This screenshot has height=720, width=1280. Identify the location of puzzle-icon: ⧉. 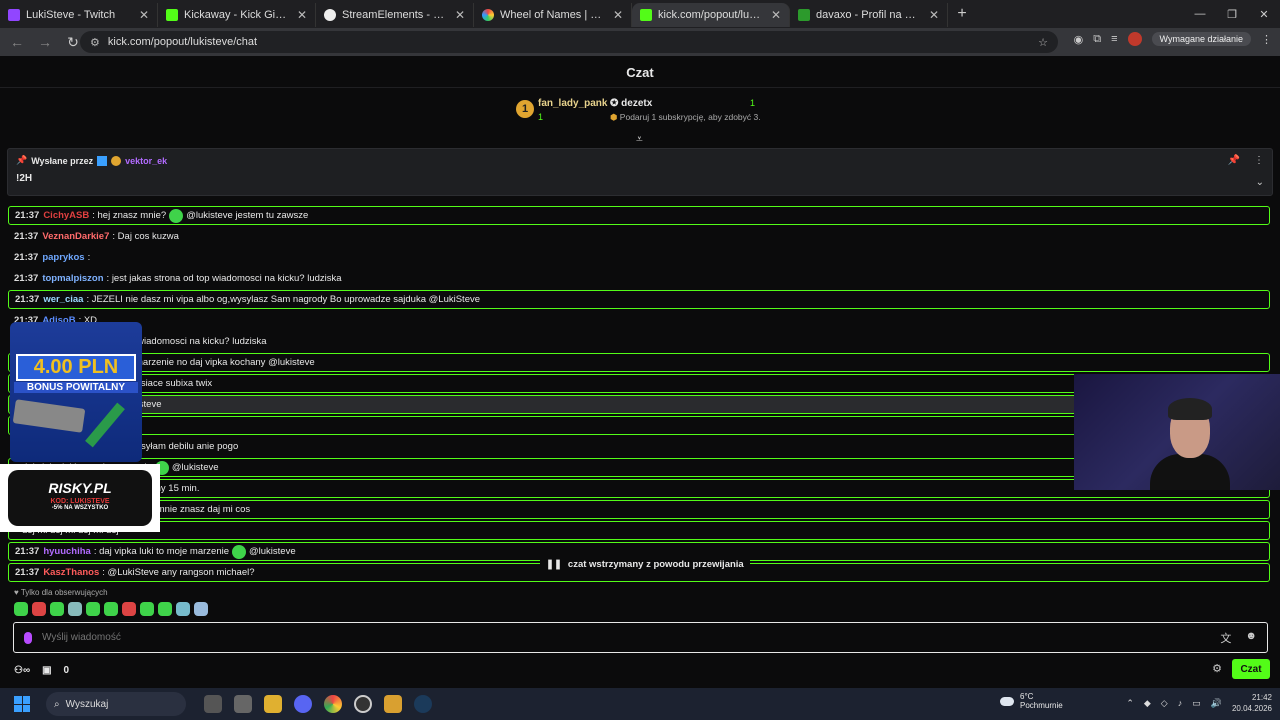
(1097, 39).